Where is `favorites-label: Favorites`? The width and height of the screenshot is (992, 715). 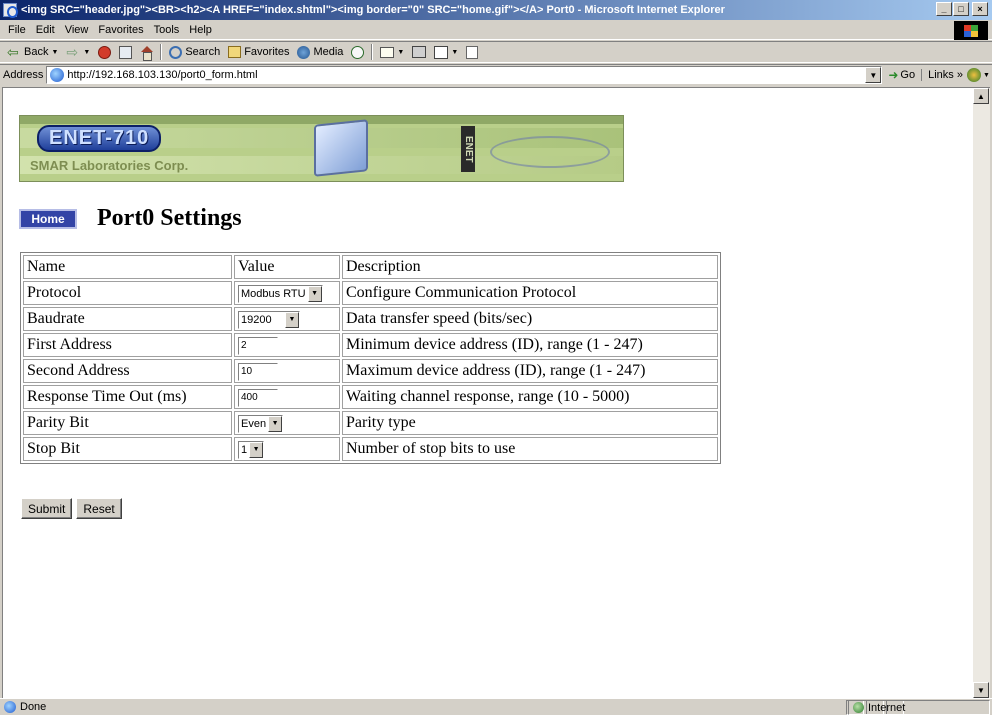
favorites-label: Favorites is located at coordinates (267, 52).